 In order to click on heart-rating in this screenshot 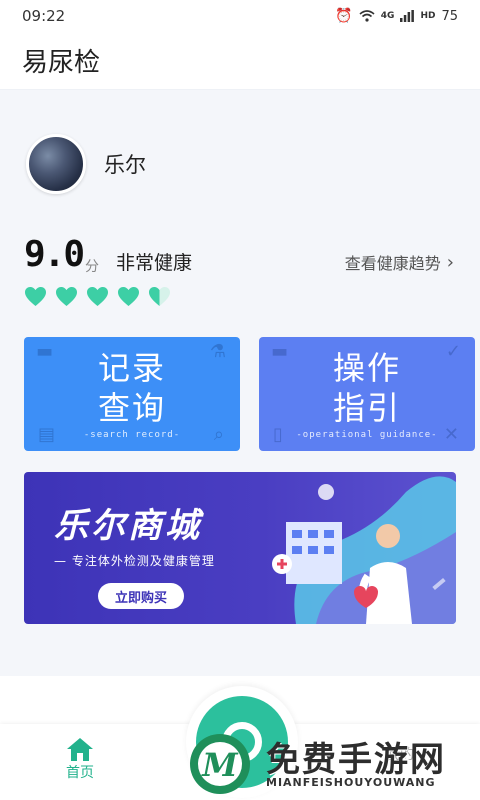, I will do `click(97, 296)`.